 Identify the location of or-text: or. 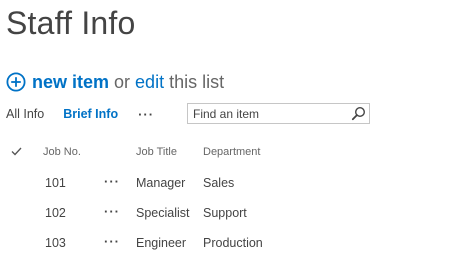
(122, 81).